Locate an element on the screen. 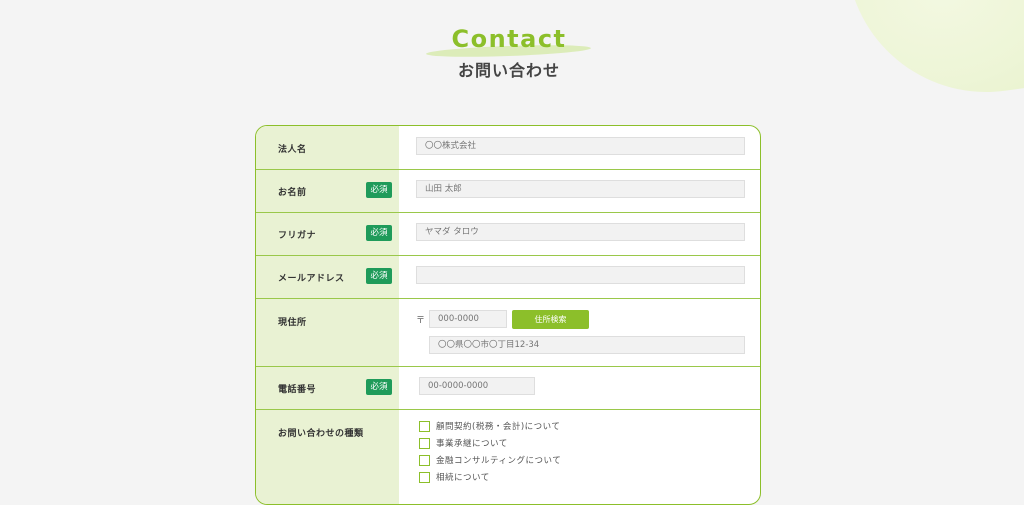 This screenshot has height=505, width=1024. furigana-input is located at coordinates (580, 232).